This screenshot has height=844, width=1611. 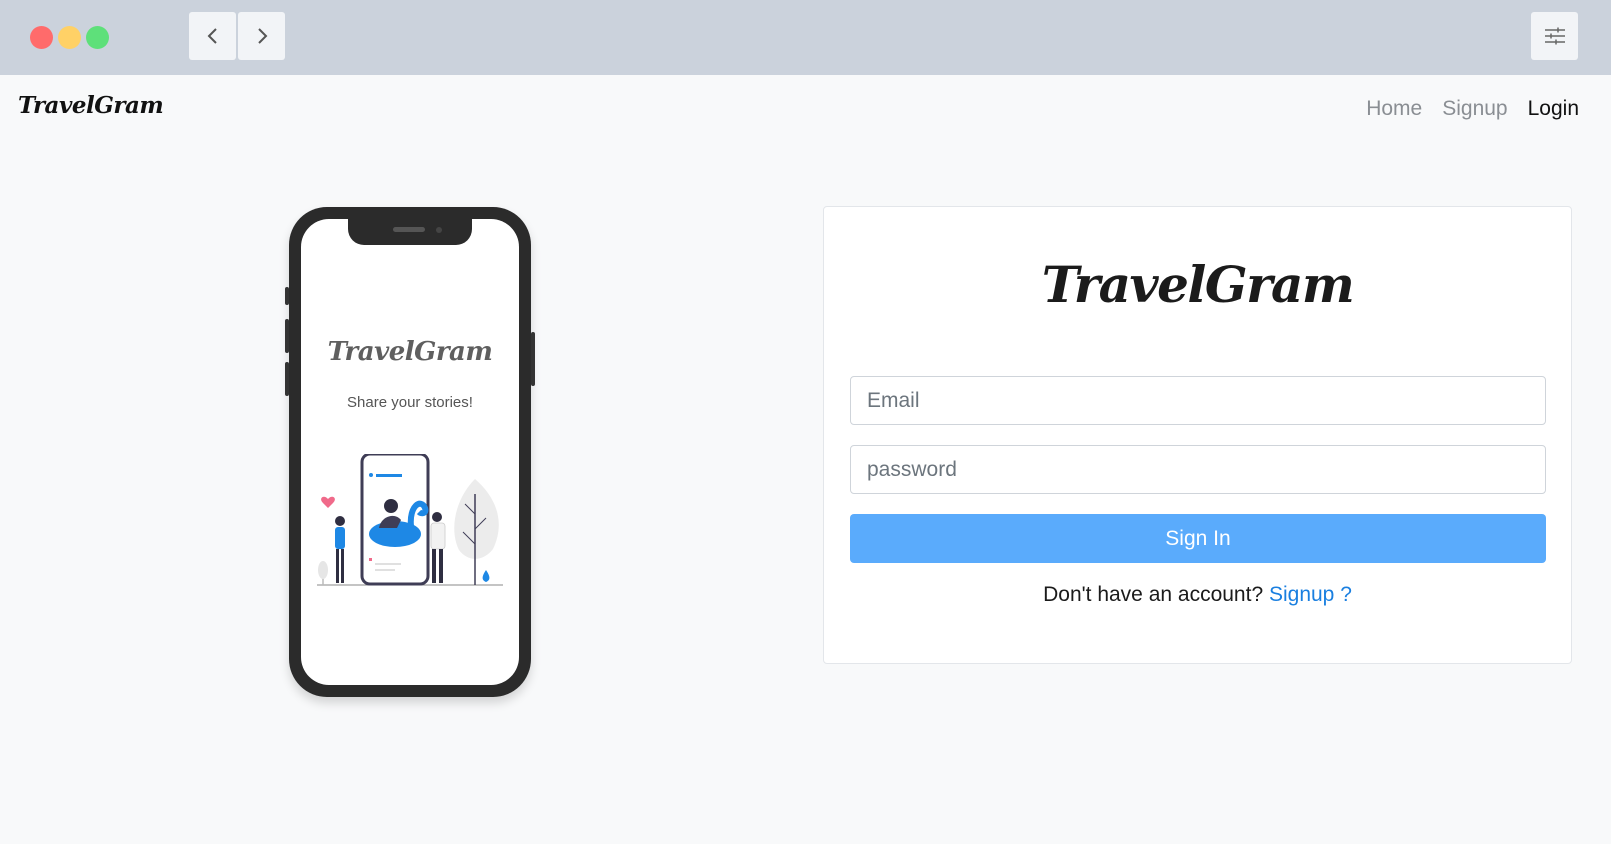 I want to click on site-navbar: TravelGram Home Signup Login, so click(x=805, y=110).